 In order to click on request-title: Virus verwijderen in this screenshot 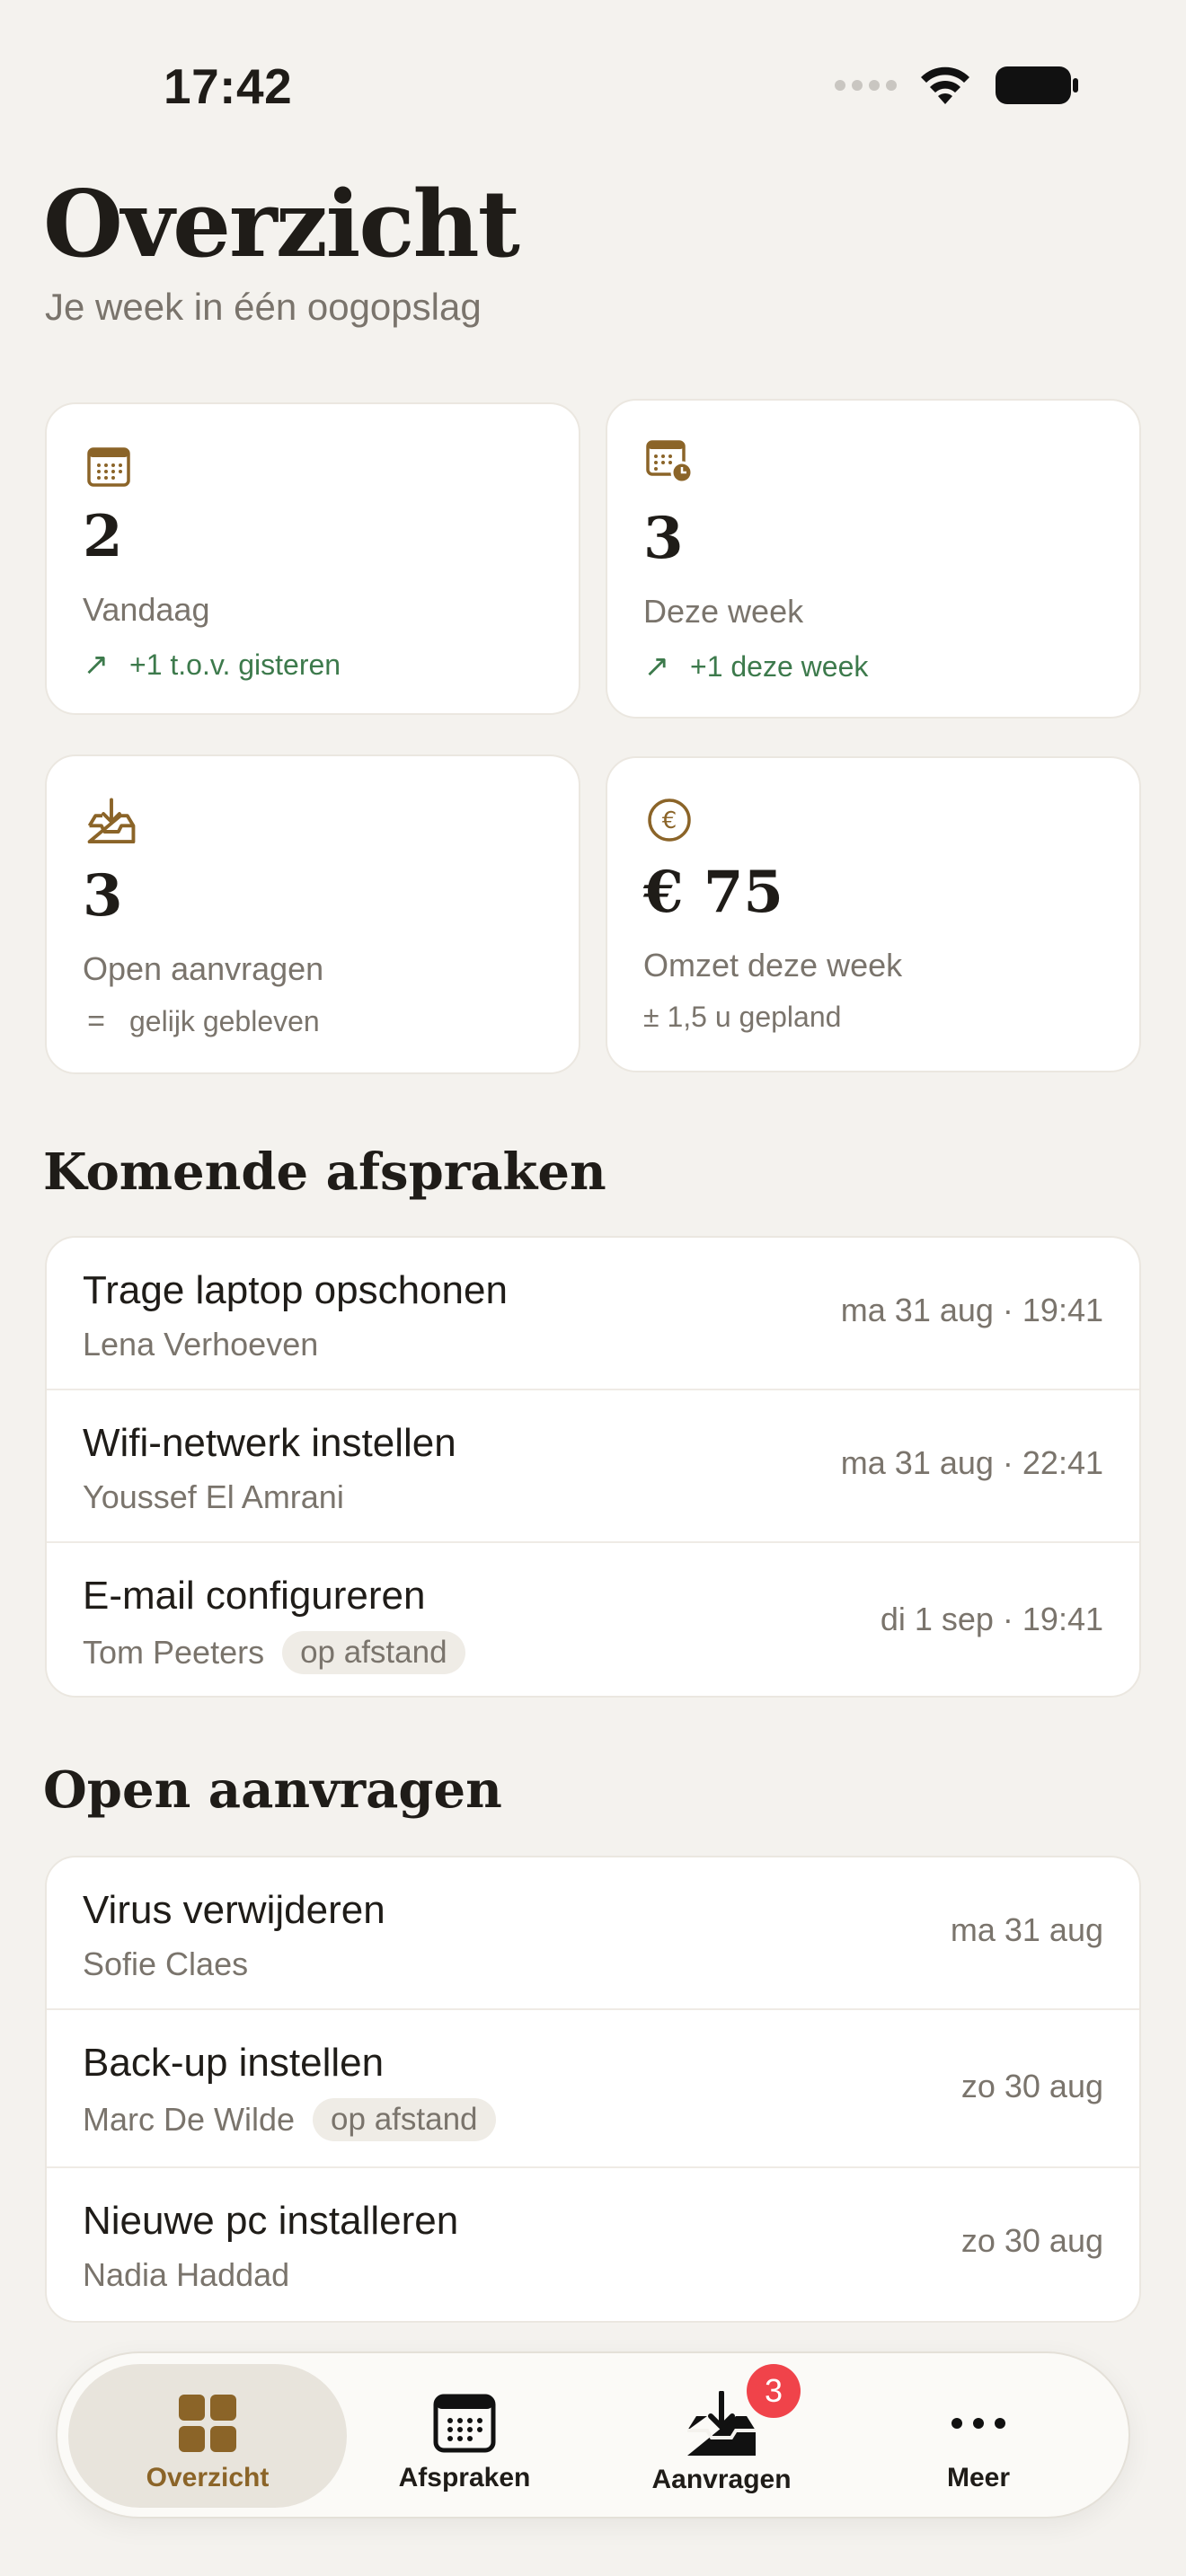, I will do `click(234, 1910)`.